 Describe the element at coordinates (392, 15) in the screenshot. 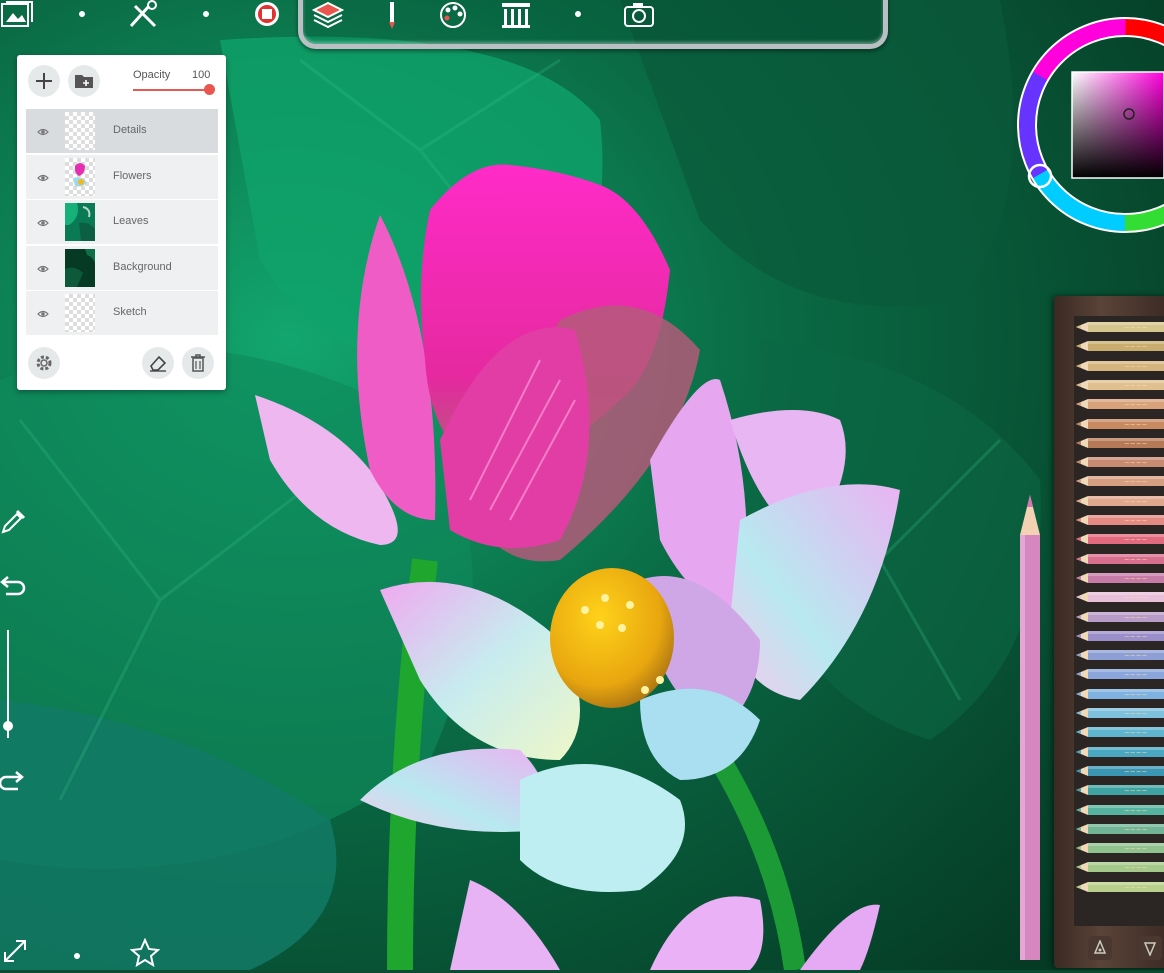

I see `brush-icon` at that location.